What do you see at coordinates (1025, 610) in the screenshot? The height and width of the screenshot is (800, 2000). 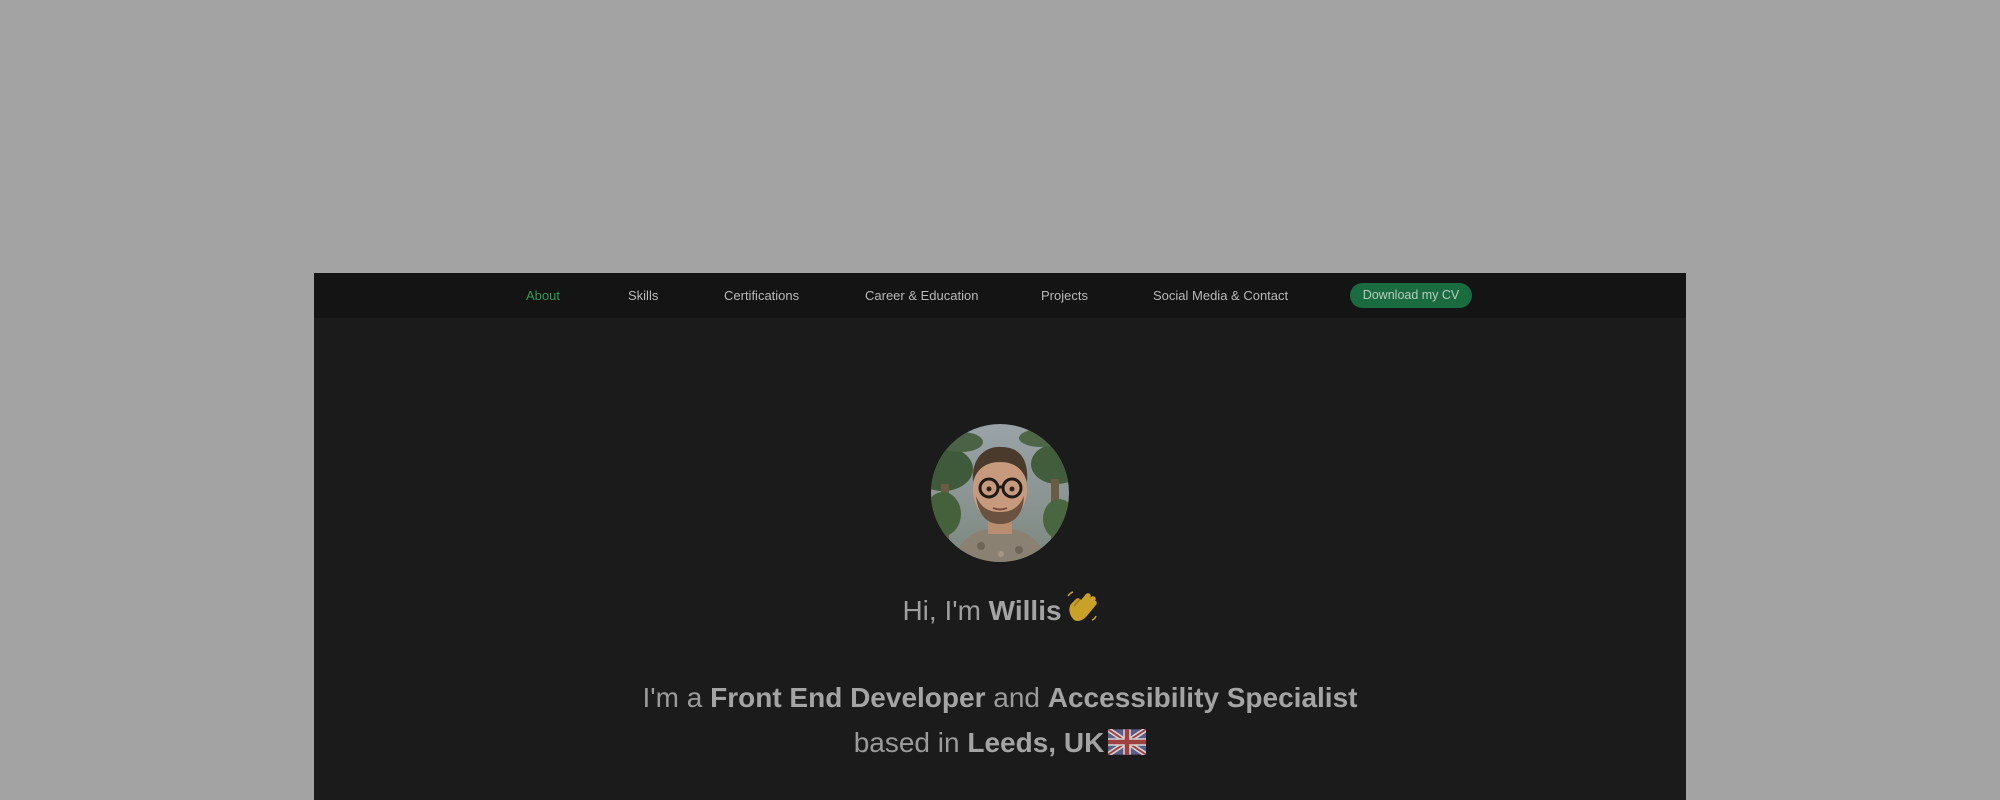 I see `hero-name: Willis` at bounding box center [1025, 610].